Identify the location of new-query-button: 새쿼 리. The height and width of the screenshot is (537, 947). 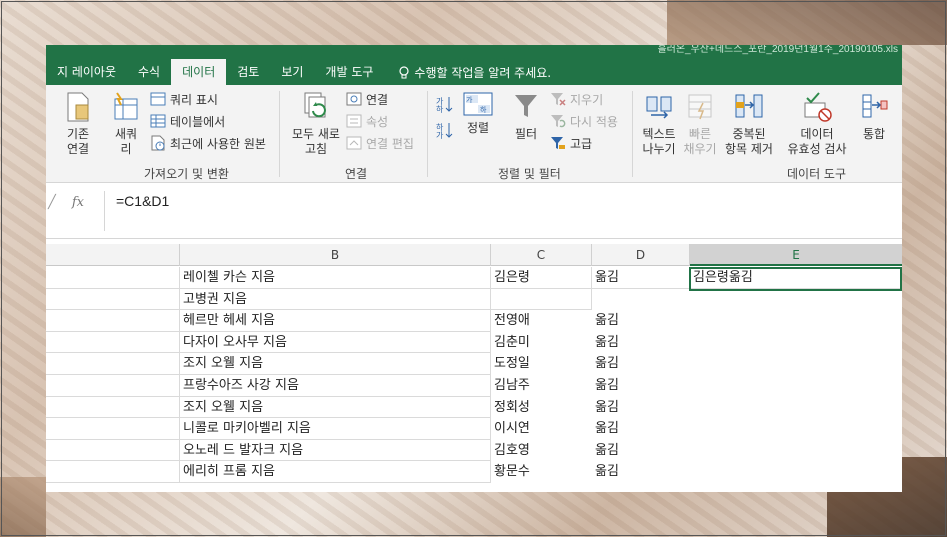
(126, 124).